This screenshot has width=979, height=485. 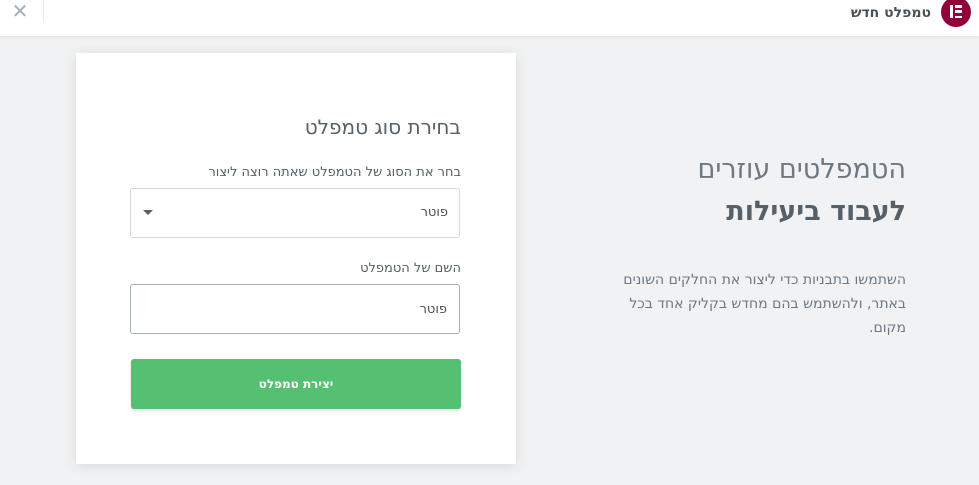 What do you see at coordinates (148, 212) in the screenshot?
I see `caret-down-icon` at bounding box center [148, 212].